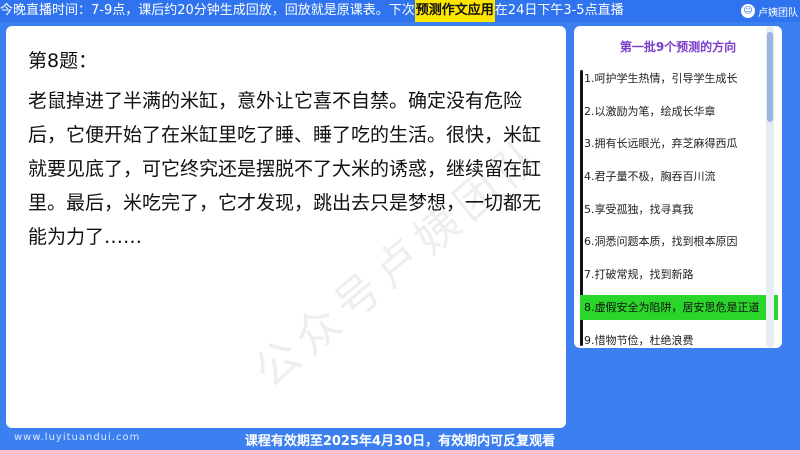  I want to click on sidebar-item-7: 7.打破常规，找到新路, so click(679, 274).